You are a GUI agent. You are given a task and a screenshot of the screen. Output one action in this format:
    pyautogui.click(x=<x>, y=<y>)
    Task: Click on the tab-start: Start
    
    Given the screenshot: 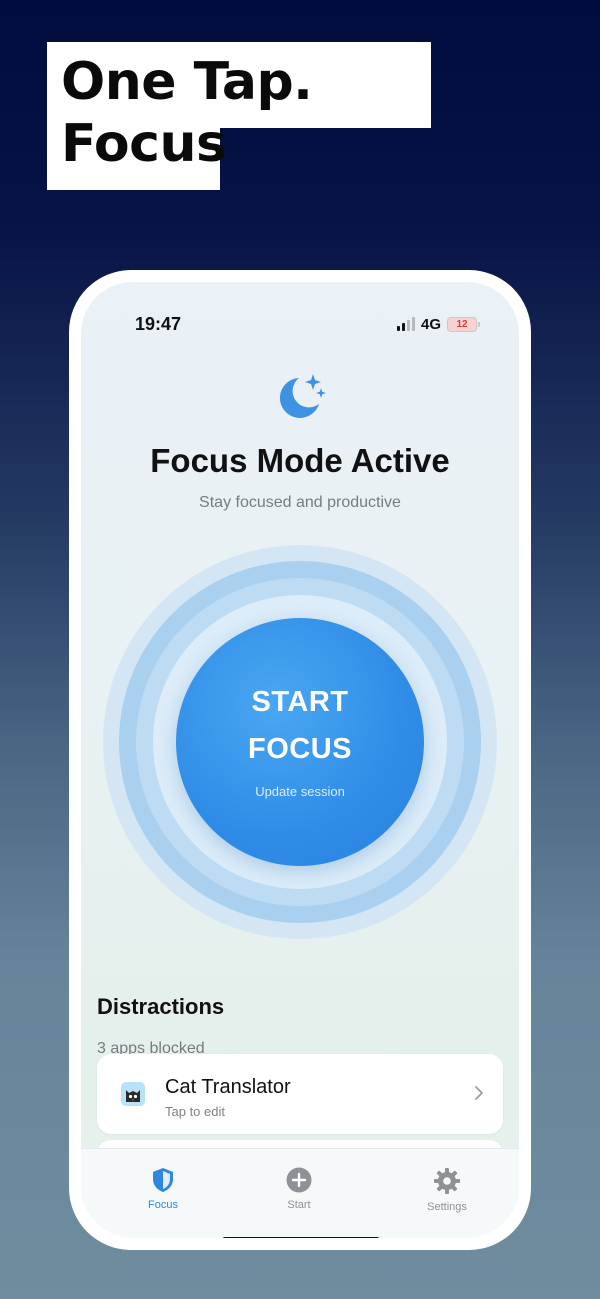 What is the action you would take?
    pyautogui.click(x=299, y=1189)
    